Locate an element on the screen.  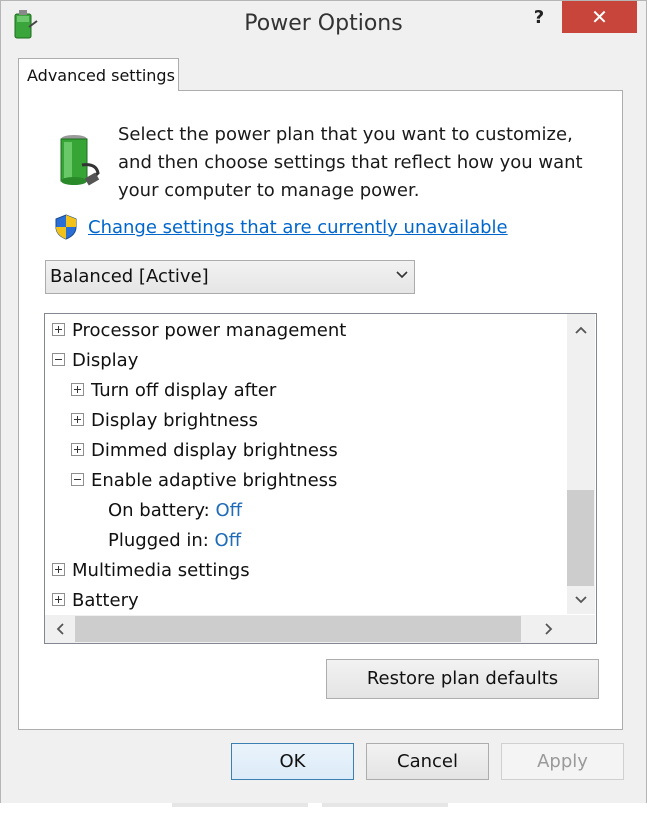
plugged-in-value: Off is located at coordinates (228, 540).